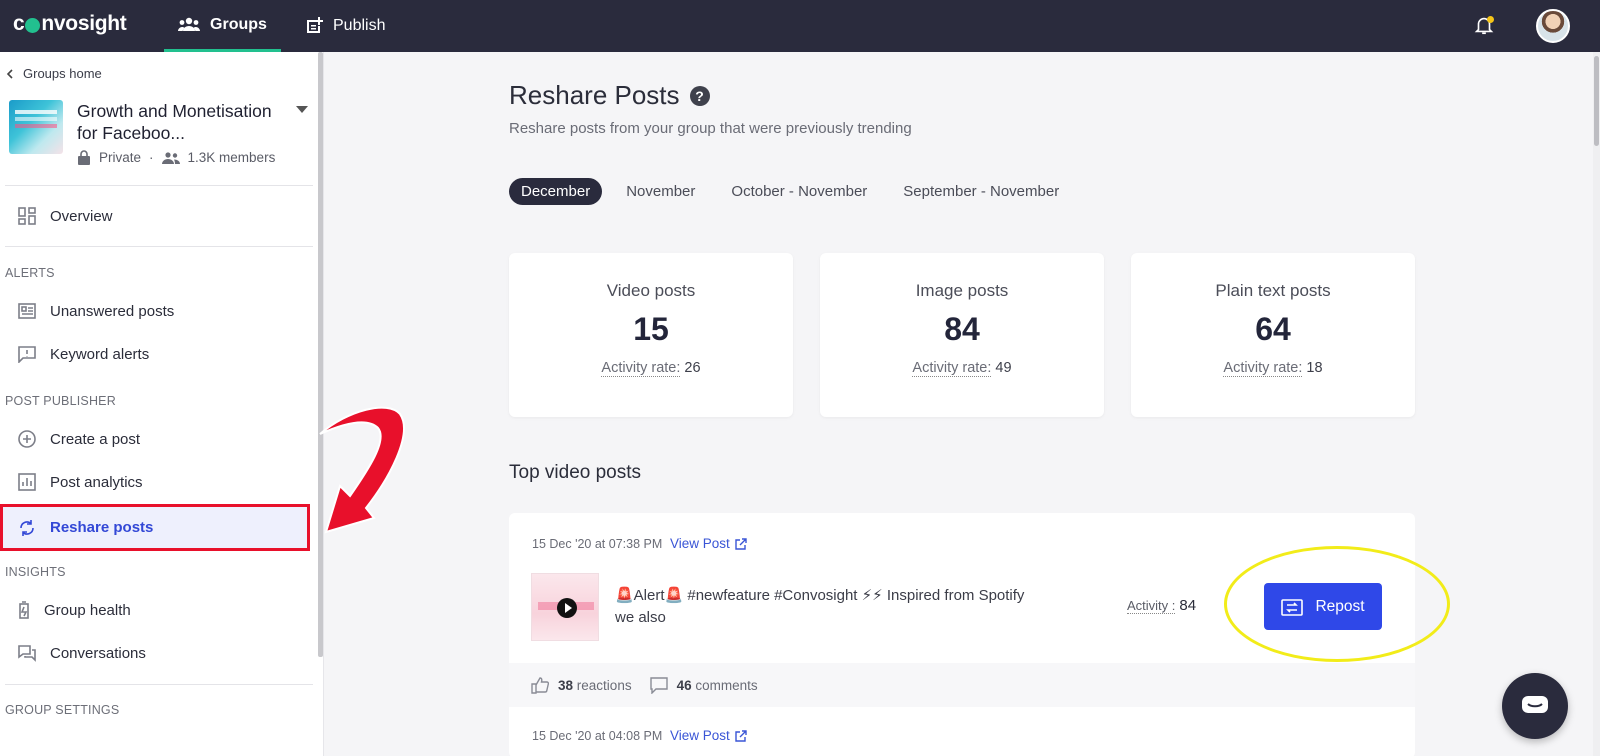 The image size is (1600, 756). I want to click on section-alerts: ALERTS, so click(30, 273).